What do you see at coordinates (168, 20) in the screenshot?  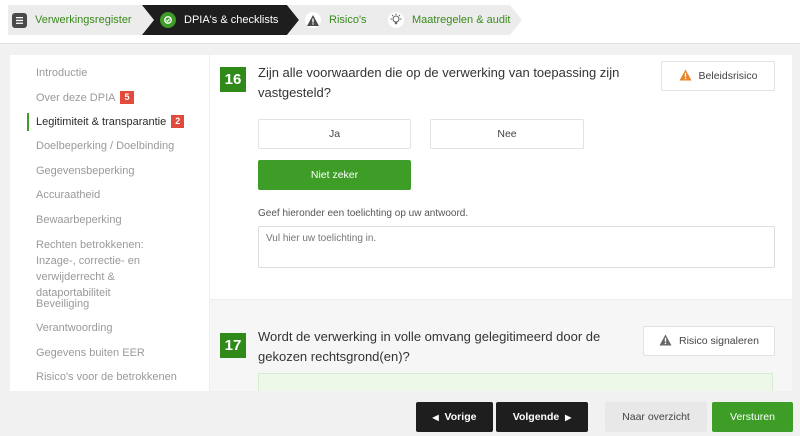 I see `checklist-icon` at bounding box center [168, 20].